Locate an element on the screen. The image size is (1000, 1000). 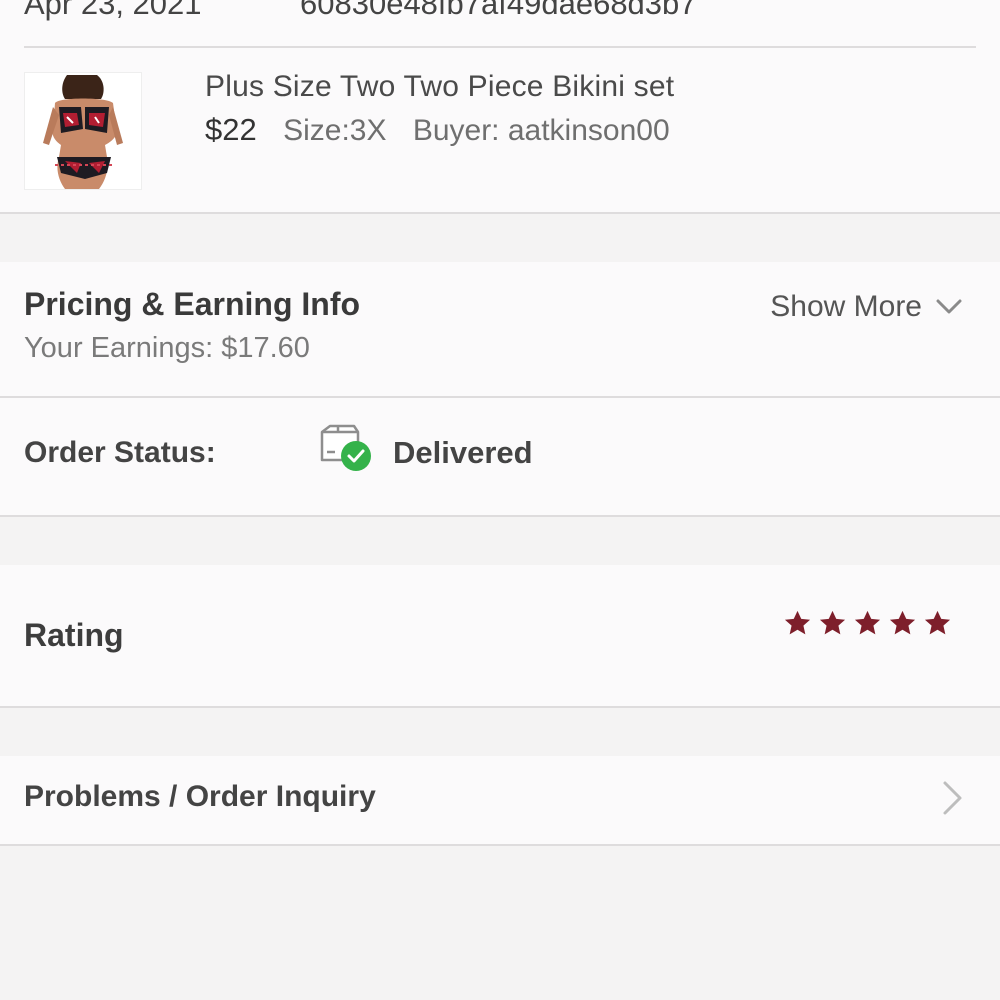
order-date: Apr 23, 2021 is located at coordinates (113, 10).